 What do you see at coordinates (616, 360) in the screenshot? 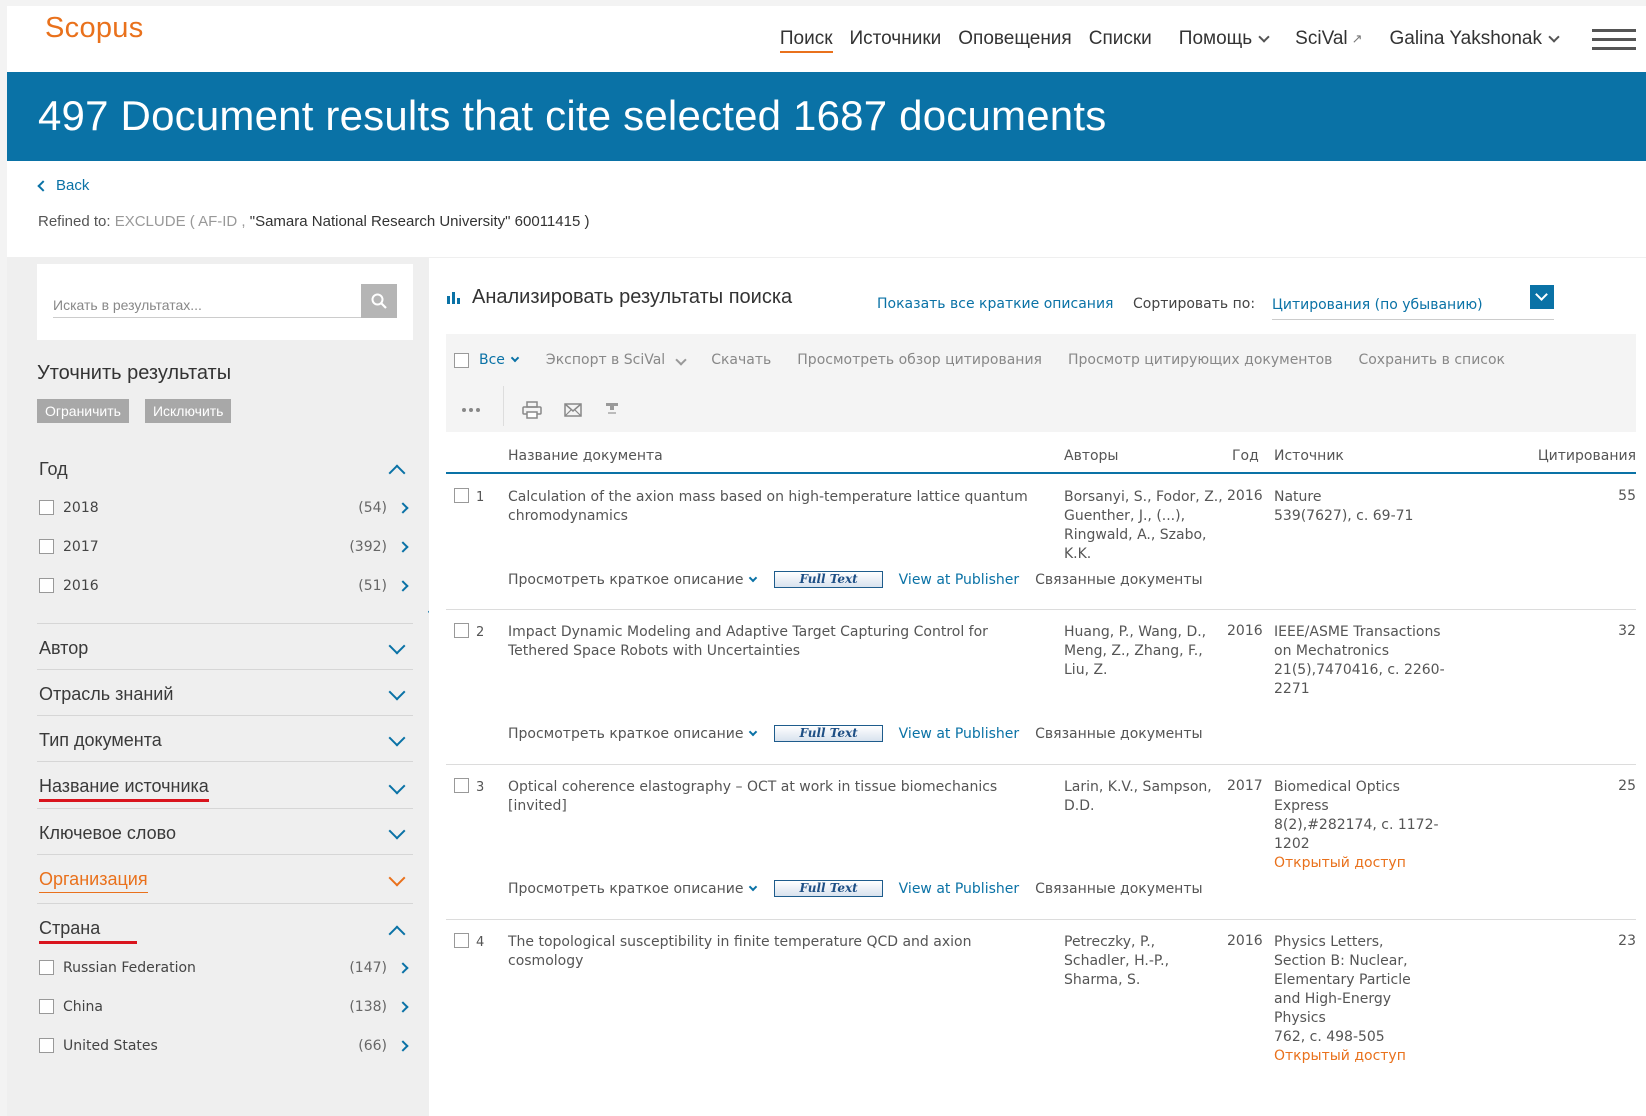
I see `export-scival-link: Экспорт в SciVal` at bounding box center [616, 360].